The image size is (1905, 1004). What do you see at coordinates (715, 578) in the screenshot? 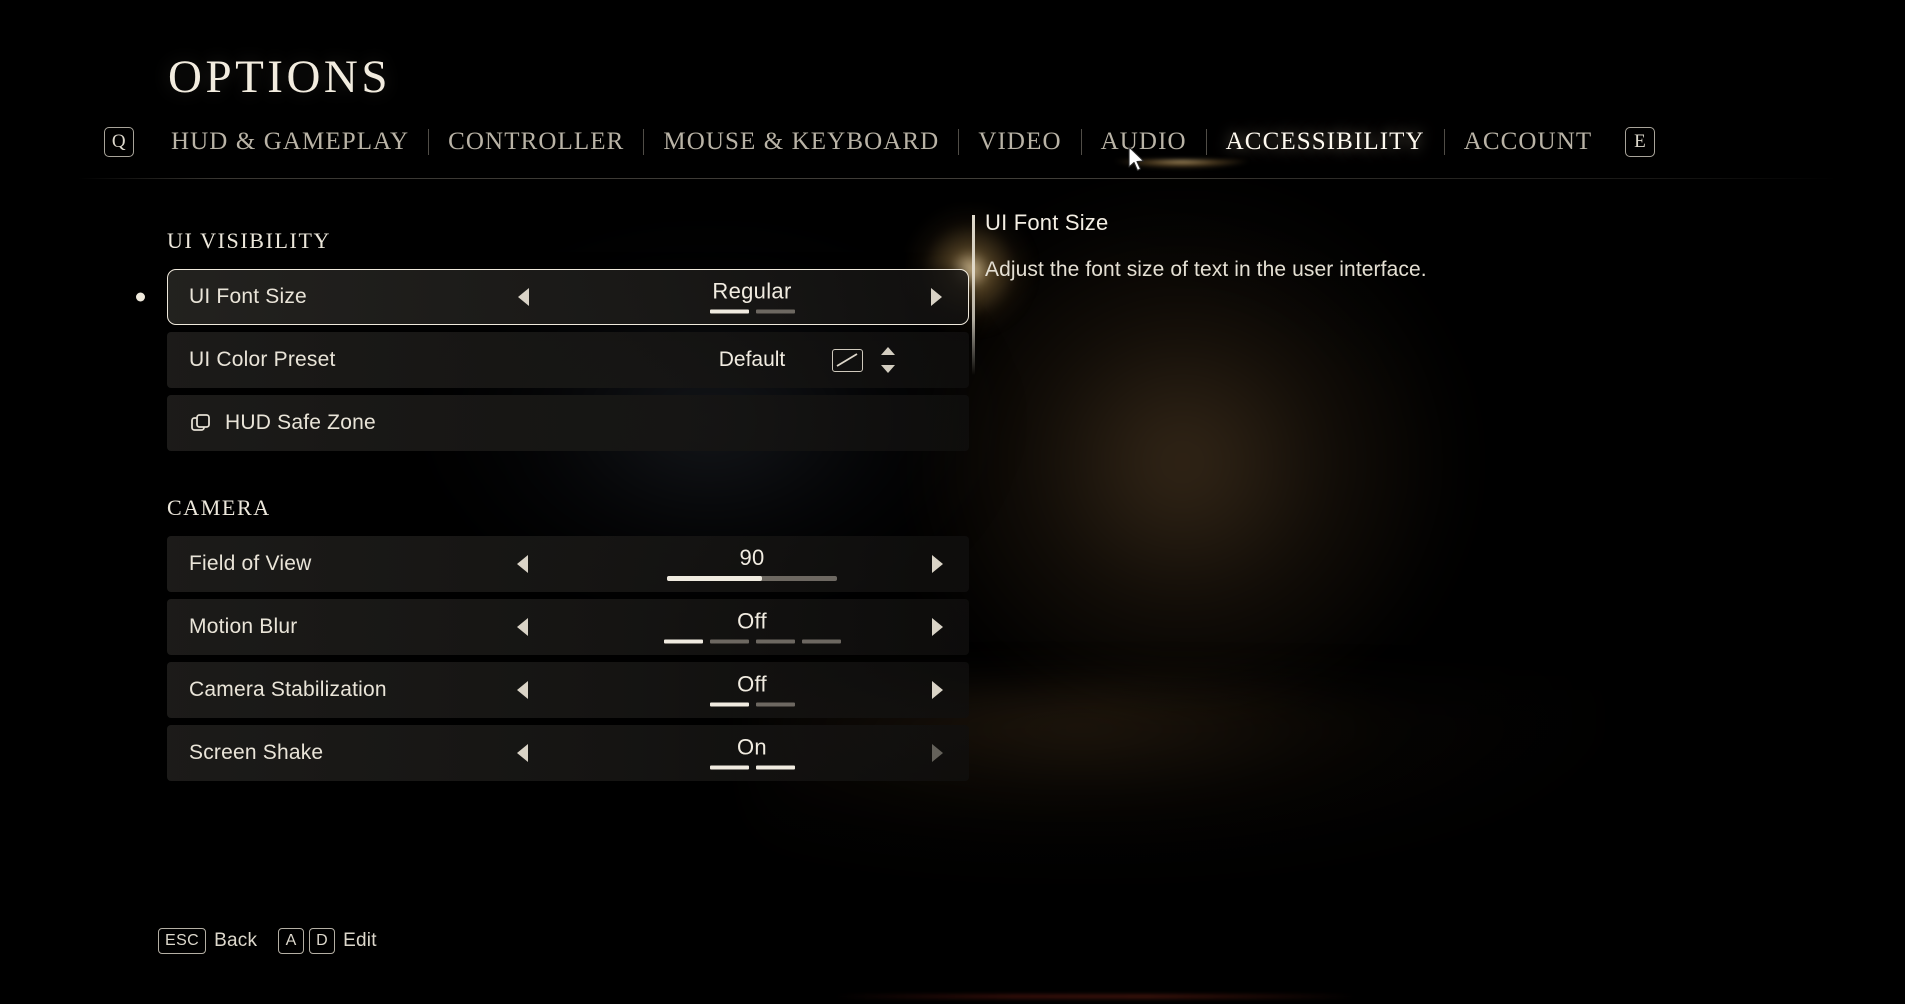
I see `value-slider-fill` at bounding box center [715, 578].